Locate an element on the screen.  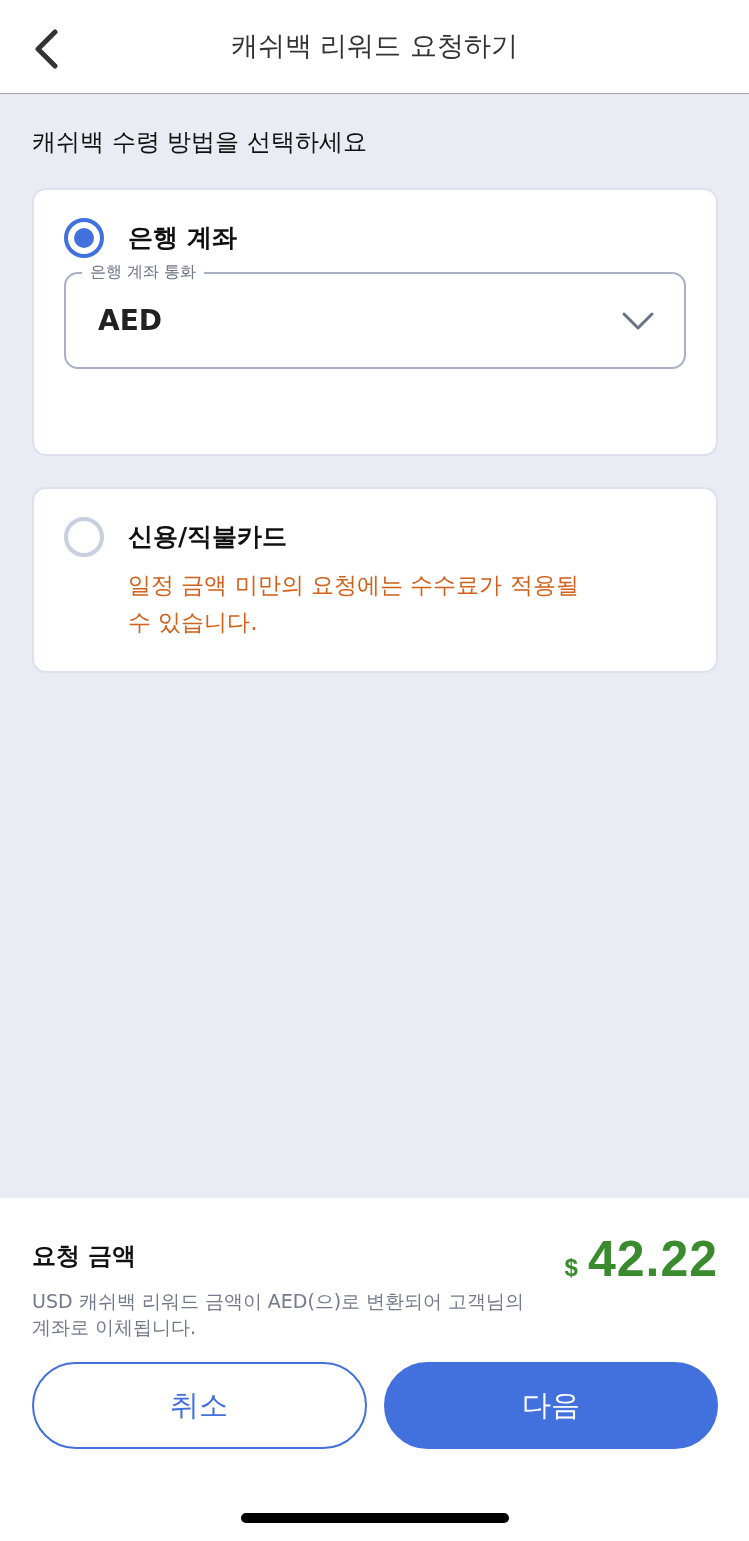
chevron-down-icon is located at coordinates (638, 320).